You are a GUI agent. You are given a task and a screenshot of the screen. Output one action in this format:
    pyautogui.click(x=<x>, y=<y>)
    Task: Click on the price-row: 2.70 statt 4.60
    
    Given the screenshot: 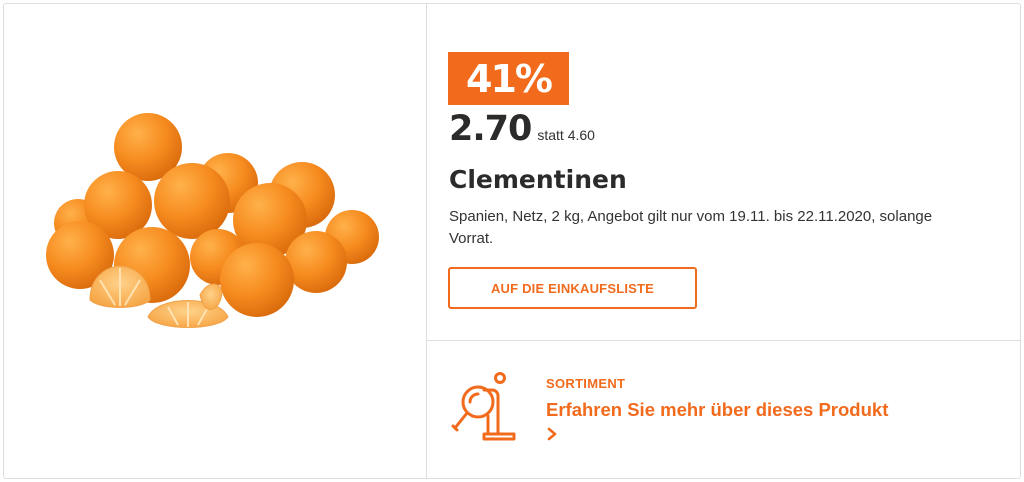 What is the action you would take?
    pyautogui.click(x=522, y=129)
    